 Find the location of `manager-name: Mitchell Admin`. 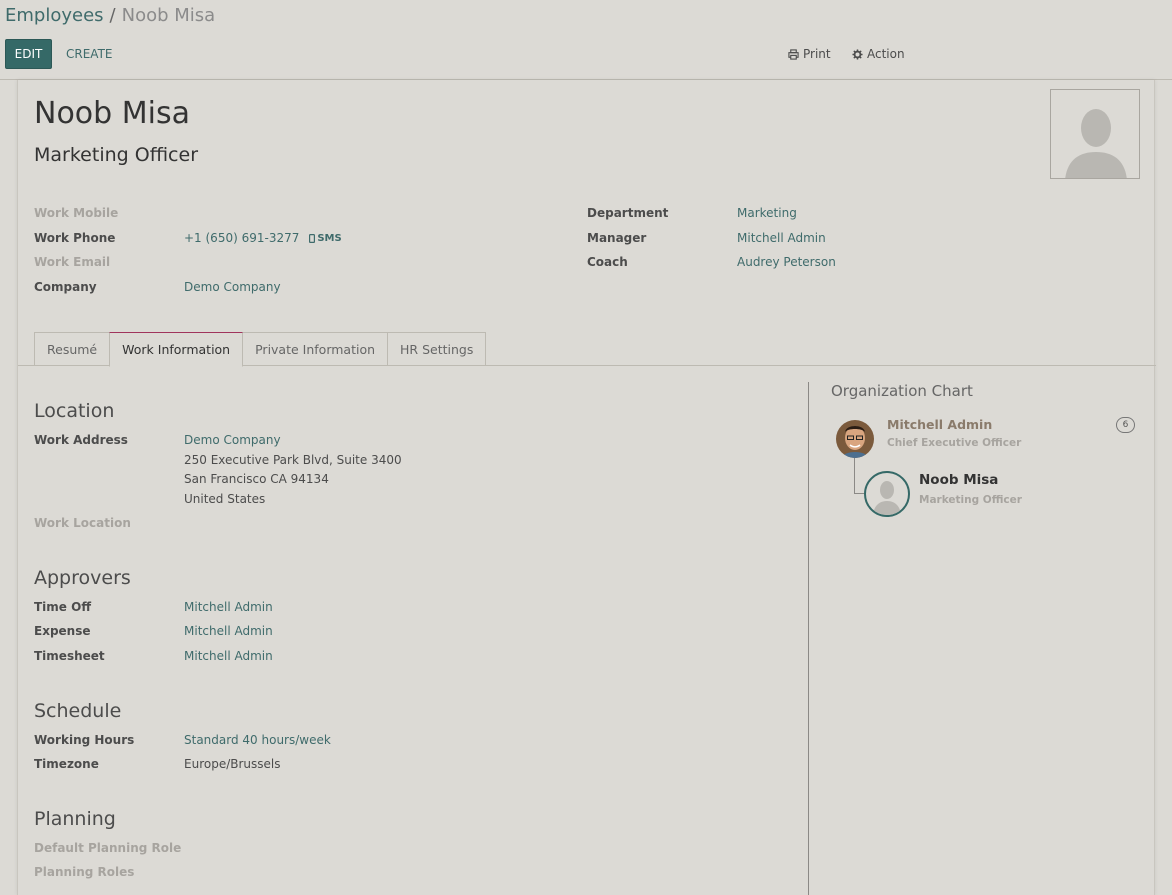

manager-name: Mitchell Admin is located at coordinates (939, 424).